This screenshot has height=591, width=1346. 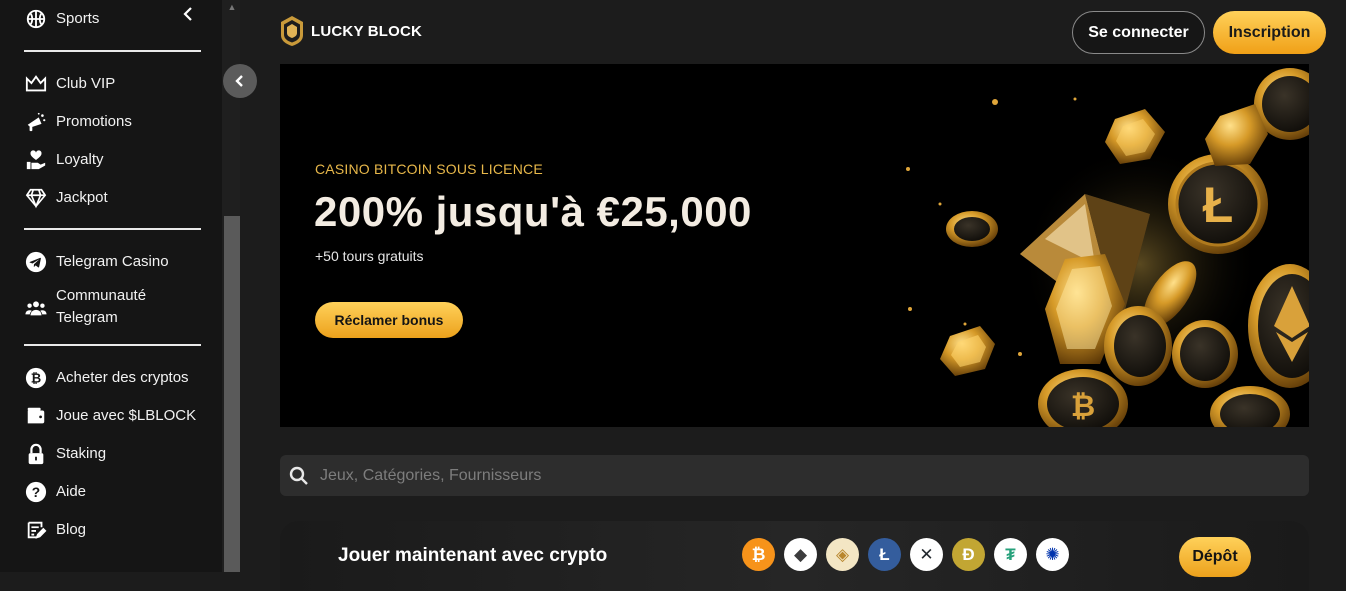 I want to click on login-button: Se connecter, so click(x=1138, y=32).